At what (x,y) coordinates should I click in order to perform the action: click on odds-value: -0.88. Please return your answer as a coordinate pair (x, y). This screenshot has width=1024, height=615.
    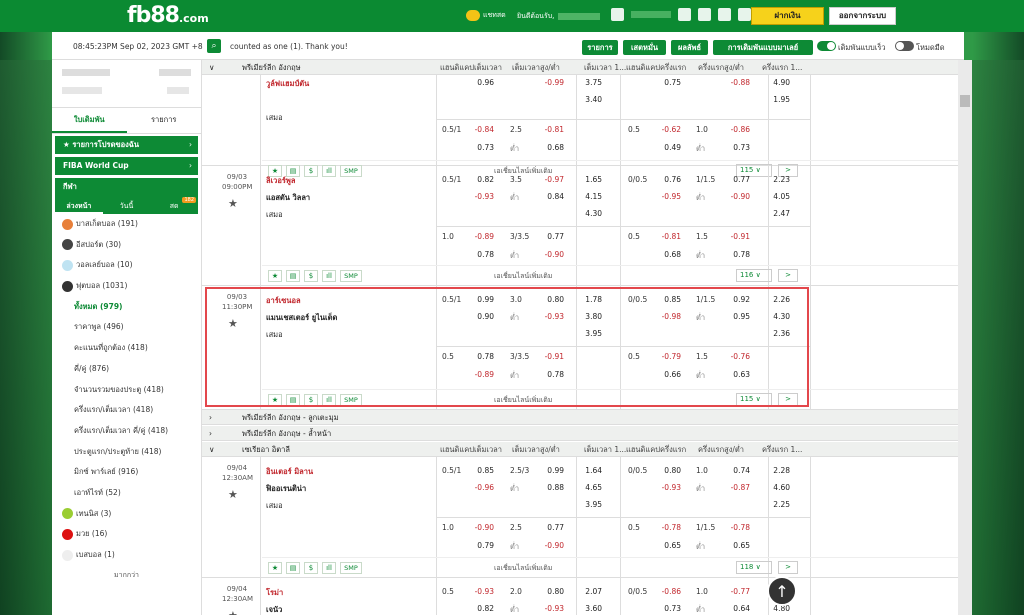
    Looking at the image, I should click on (735, 82).